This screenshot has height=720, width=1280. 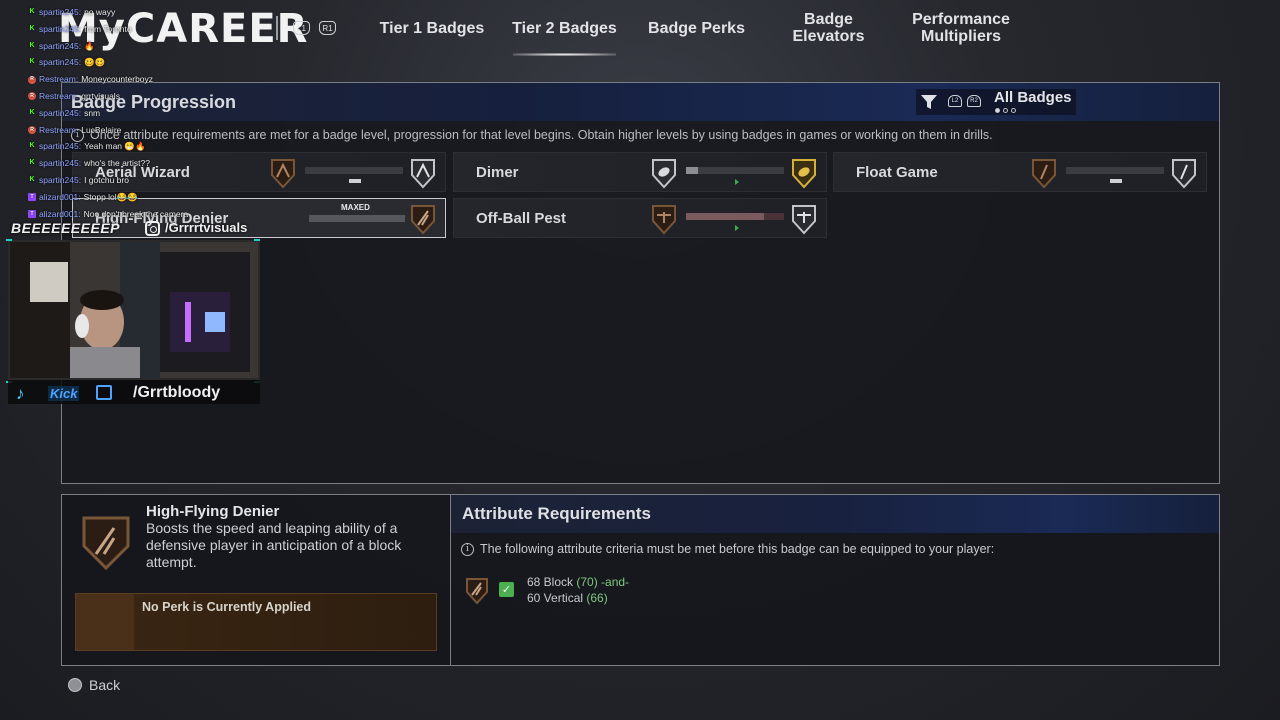 I want to click on chat-username: alizard001:, so click(x=60, y=196).